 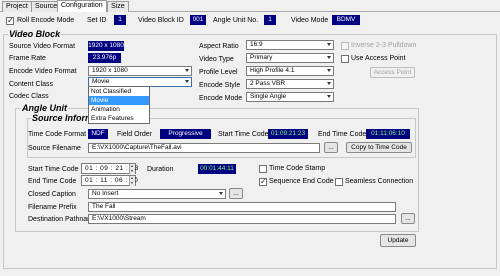 I want to click on access-point-button: Access Point, so click(x=392, y=72).